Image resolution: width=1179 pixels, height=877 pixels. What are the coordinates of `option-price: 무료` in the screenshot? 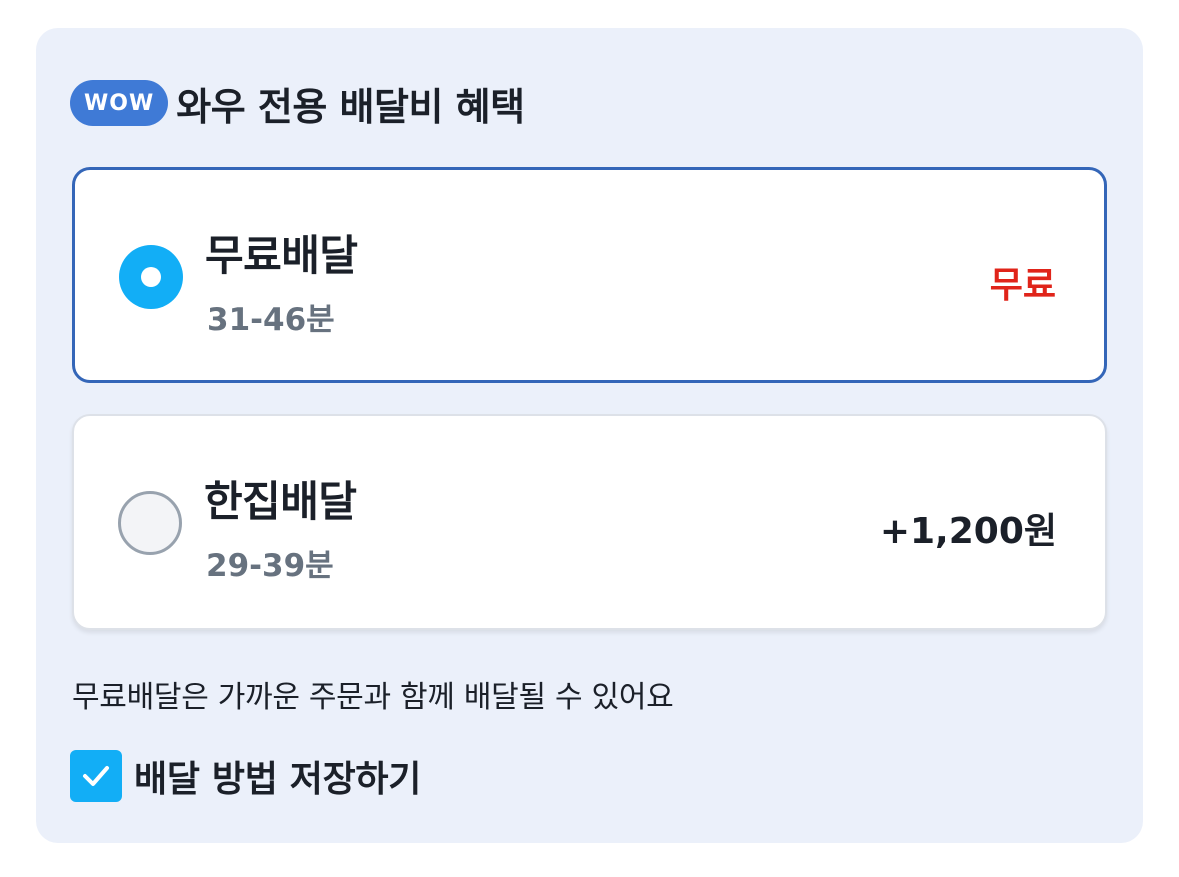 It's located at (1022, 285).